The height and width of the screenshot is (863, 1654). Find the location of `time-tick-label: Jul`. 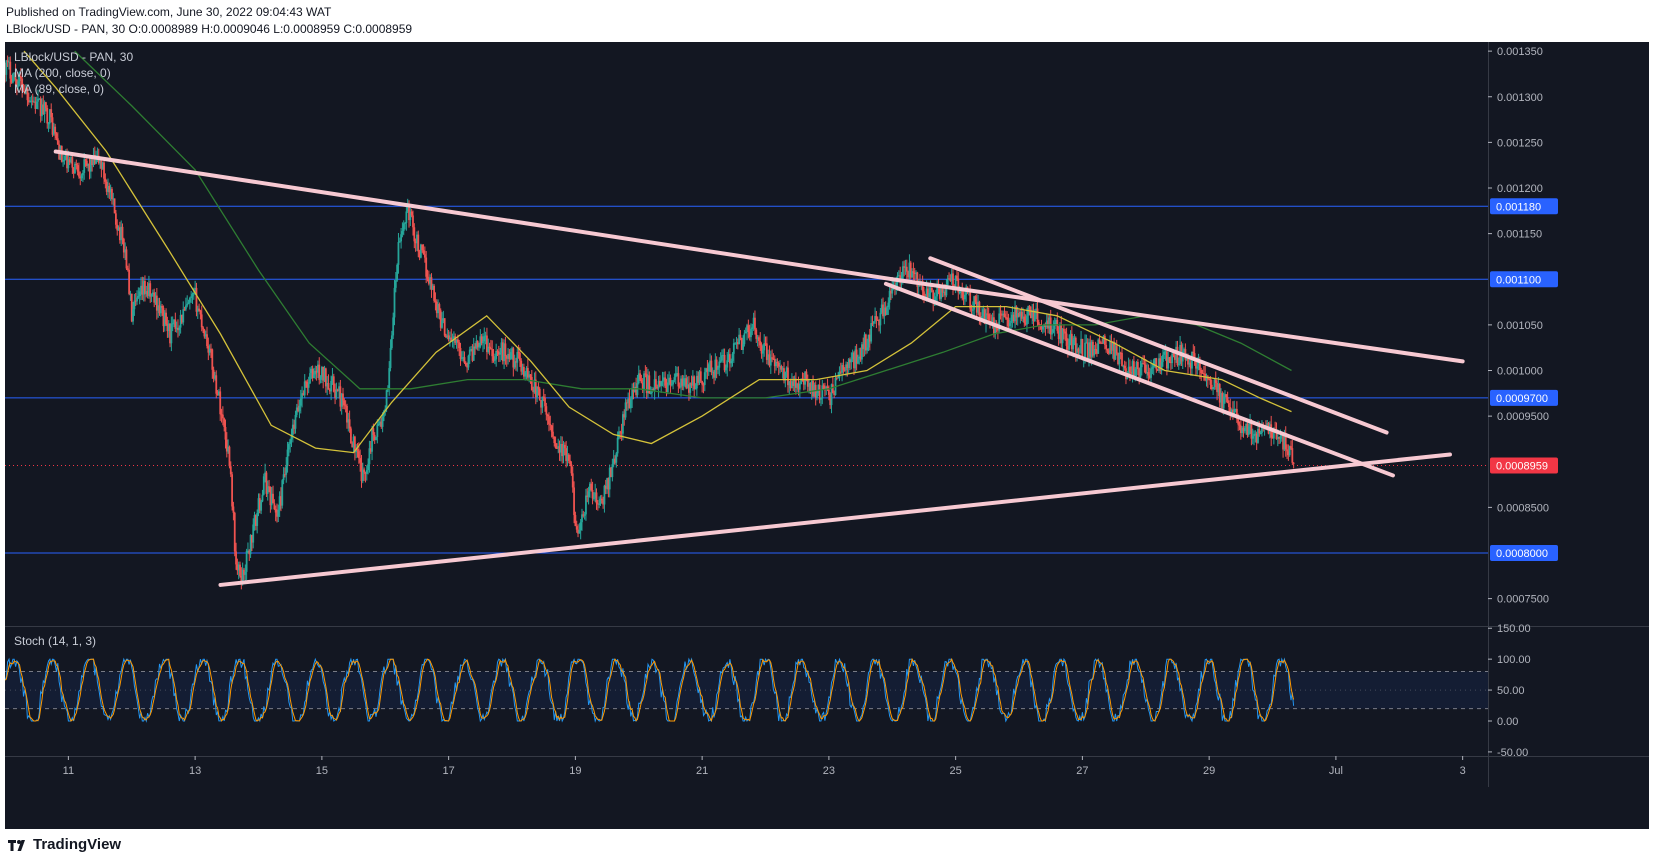

time-tick-label: Jul is located at coordinates (1336, 771).